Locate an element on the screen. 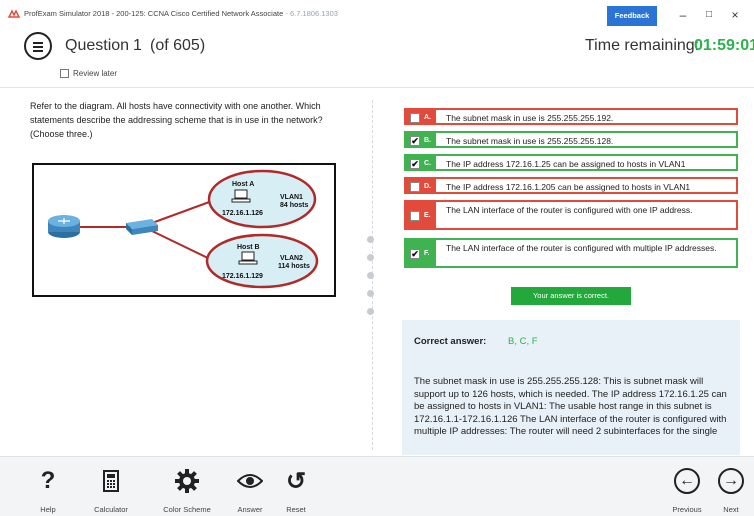  network-diagram-graphic is located at coordinates (183, 229).